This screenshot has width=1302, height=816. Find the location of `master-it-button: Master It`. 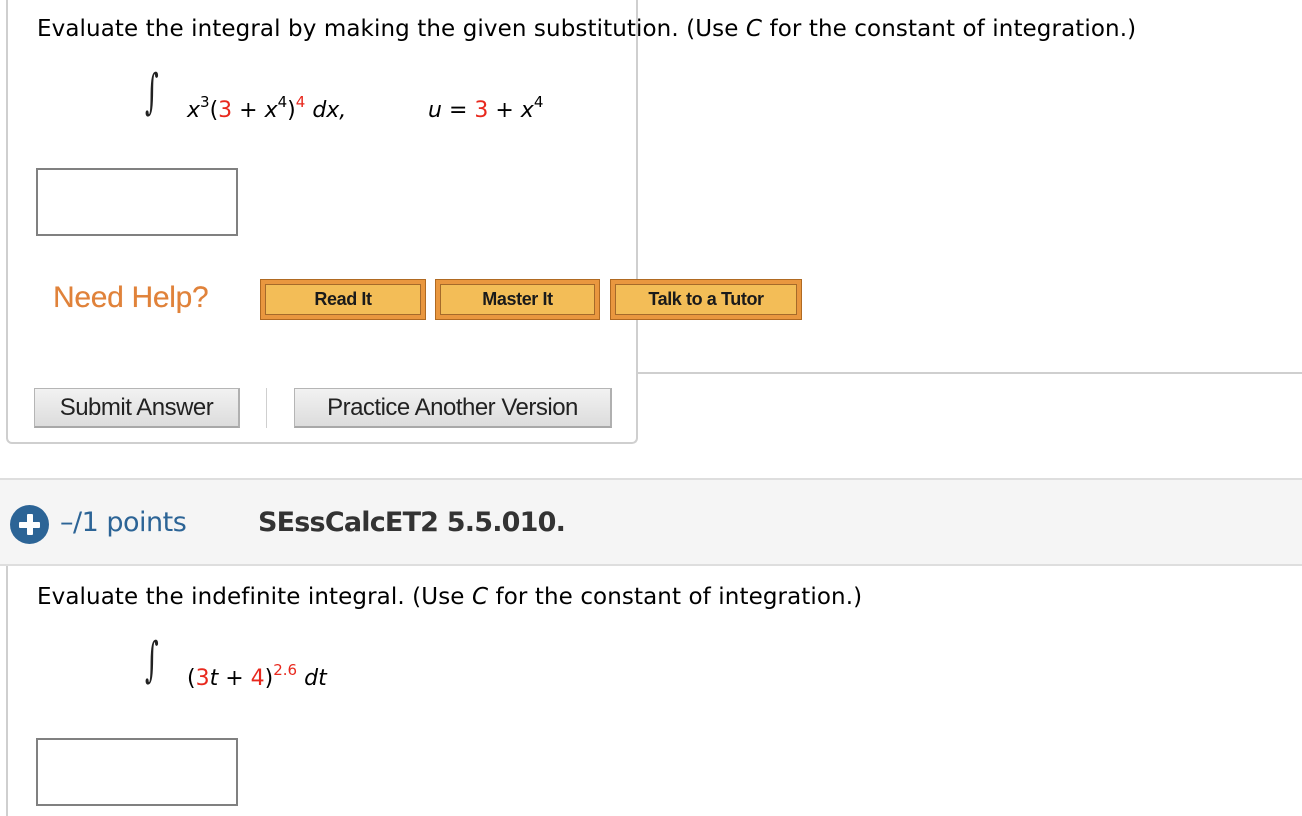

master-it-button: Master It is located at coordinates (517, 299).